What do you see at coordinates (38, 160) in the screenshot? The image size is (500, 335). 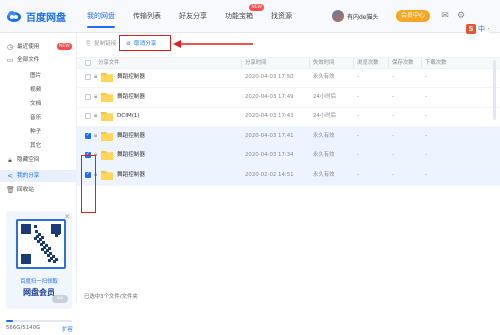 I see `sidebar-item: 🔒︎ 隐藏空间` at bounding box center [38, 160].